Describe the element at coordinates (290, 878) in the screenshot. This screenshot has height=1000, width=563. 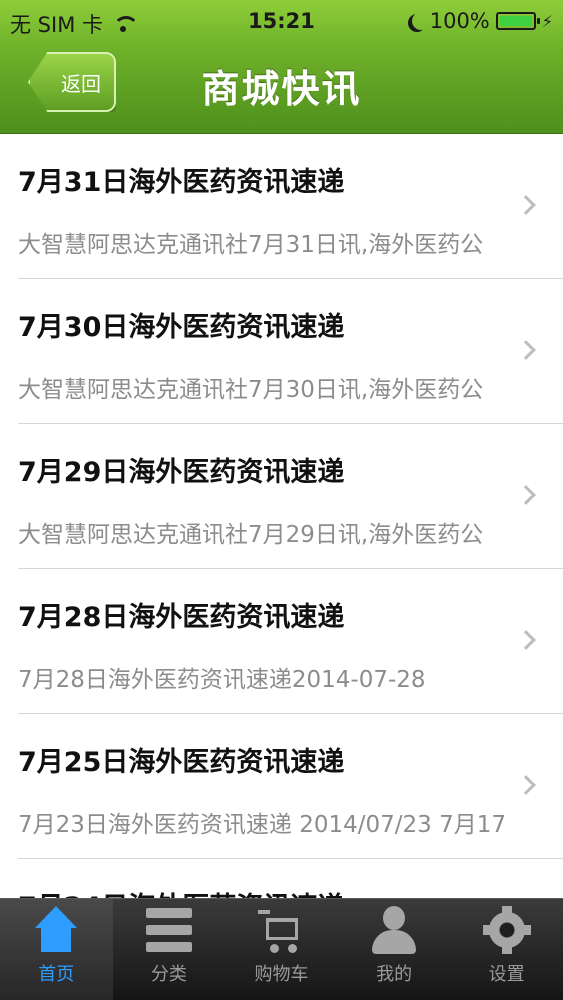
I see `list-item: 7月24日海外医药资讯速递` at that location.